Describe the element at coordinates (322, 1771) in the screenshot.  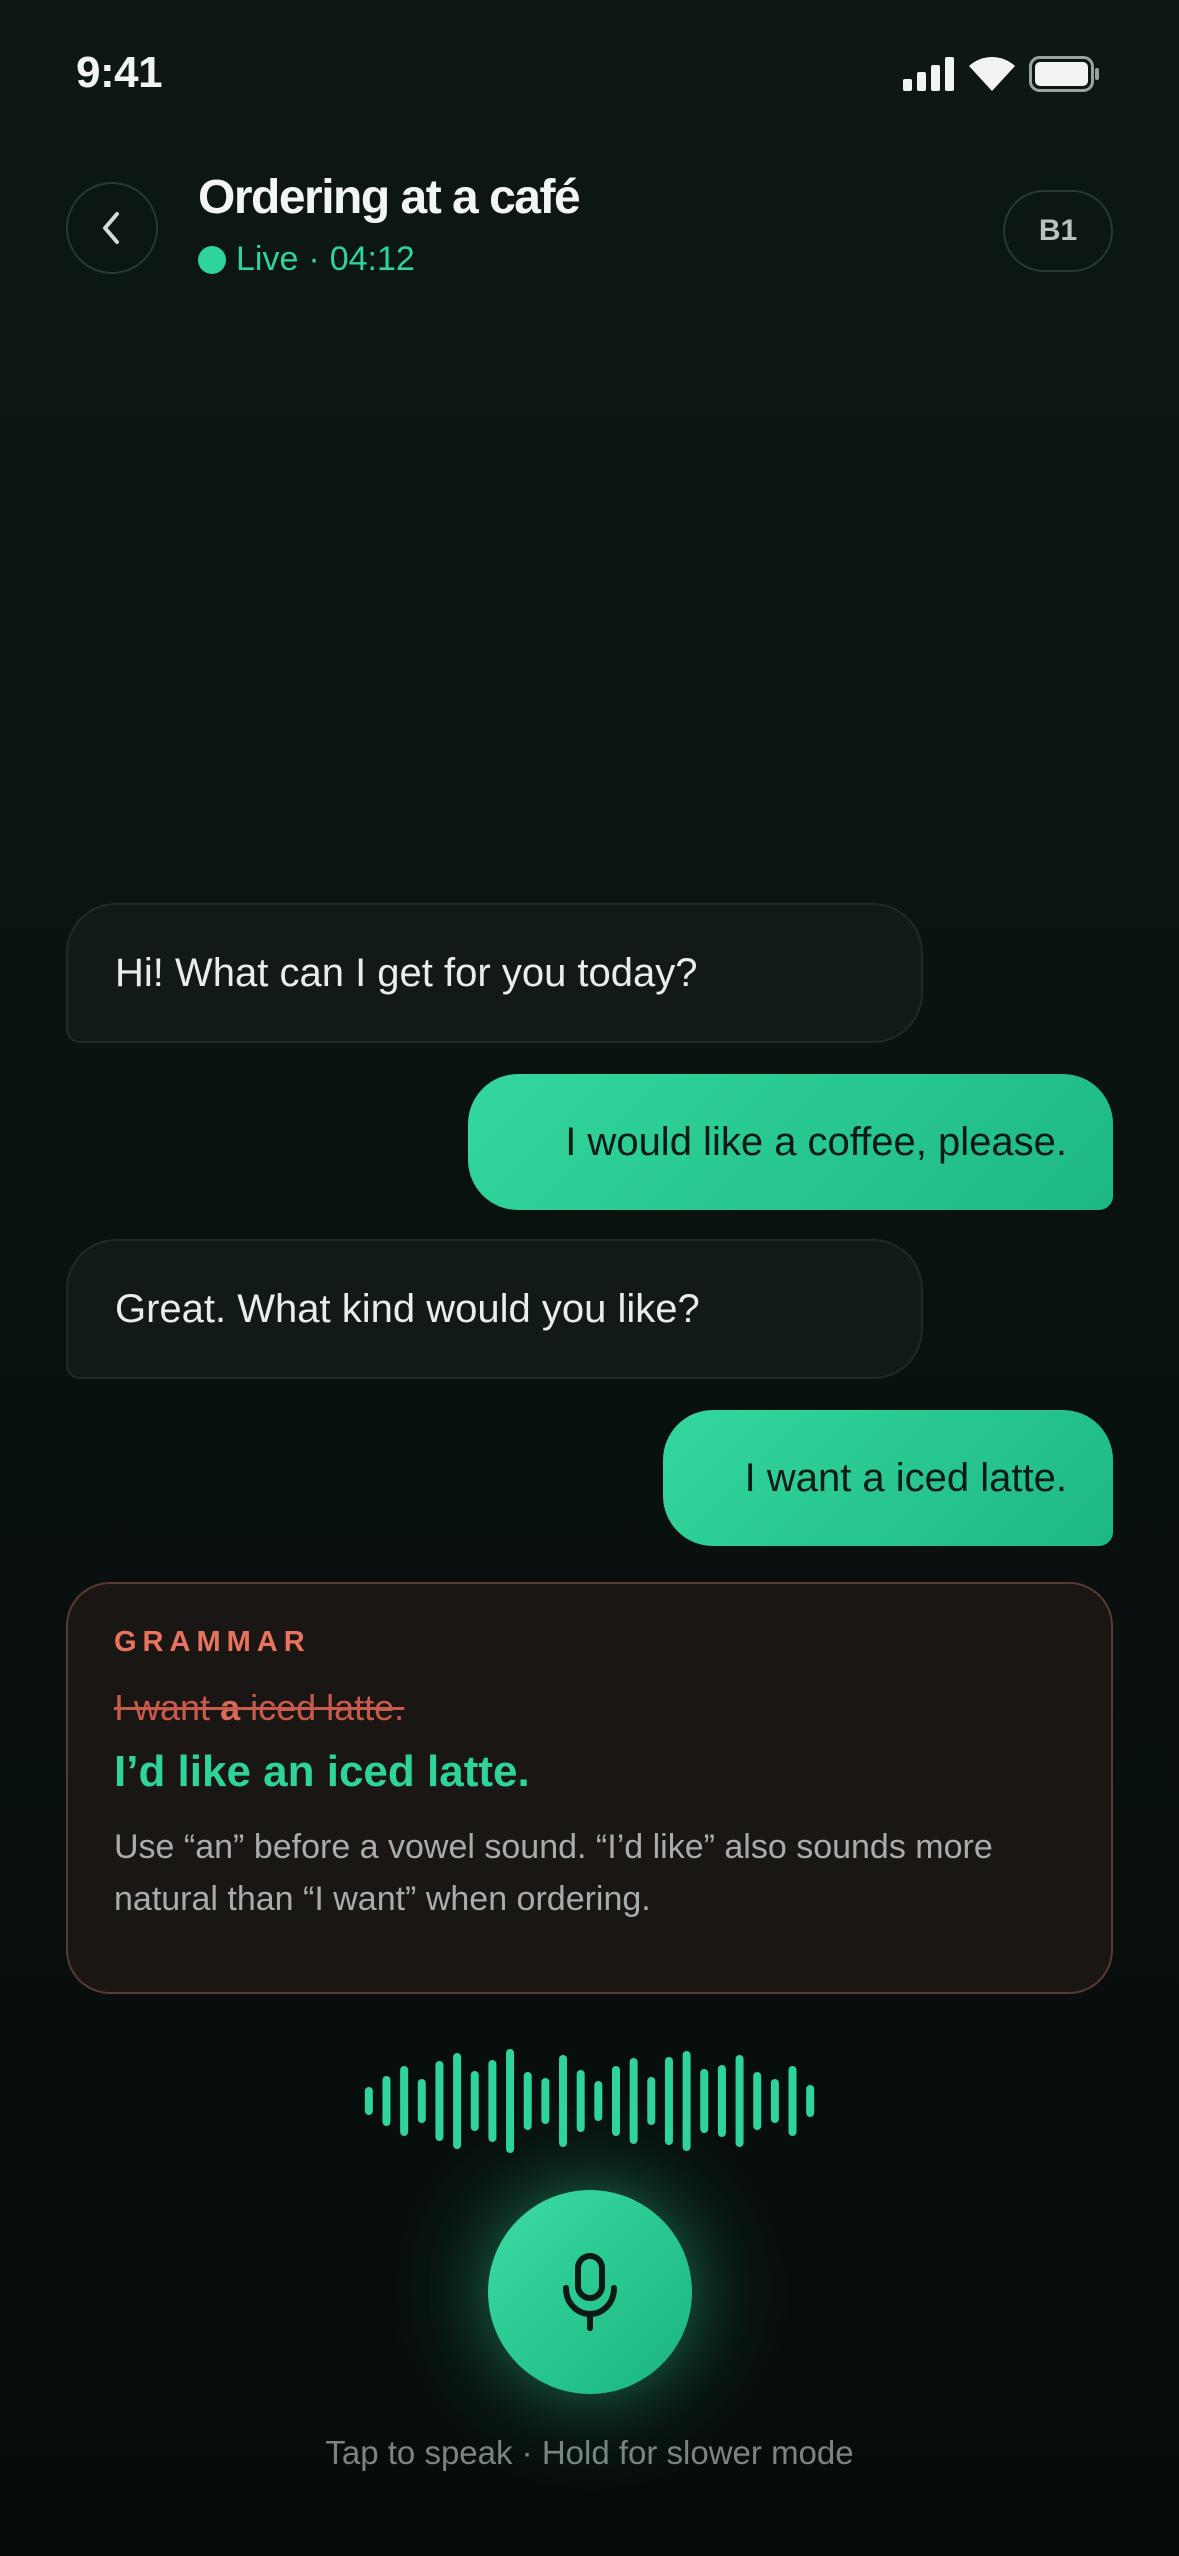
I see `corrected-sentence: I’d like an iced latte.` at that location.